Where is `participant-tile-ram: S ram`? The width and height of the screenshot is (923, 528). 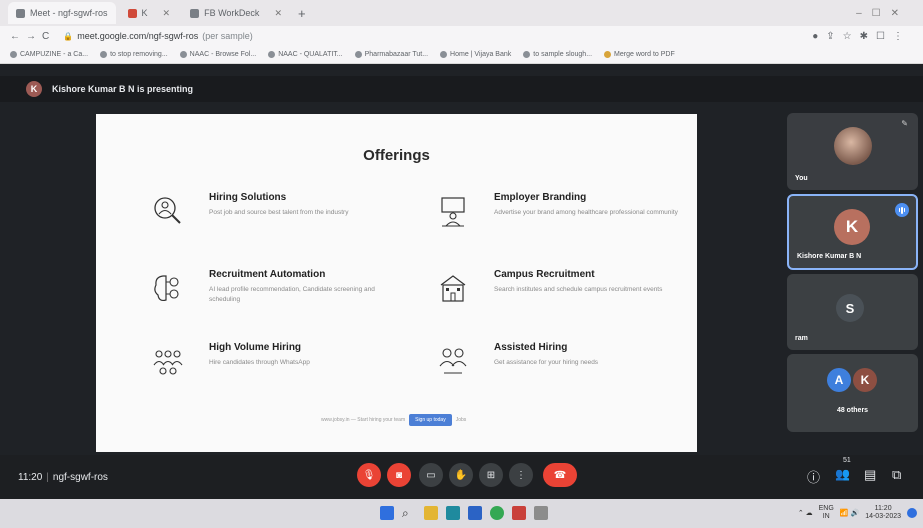
participant-tile-ram: S ram is located at coordinates (852, 312).